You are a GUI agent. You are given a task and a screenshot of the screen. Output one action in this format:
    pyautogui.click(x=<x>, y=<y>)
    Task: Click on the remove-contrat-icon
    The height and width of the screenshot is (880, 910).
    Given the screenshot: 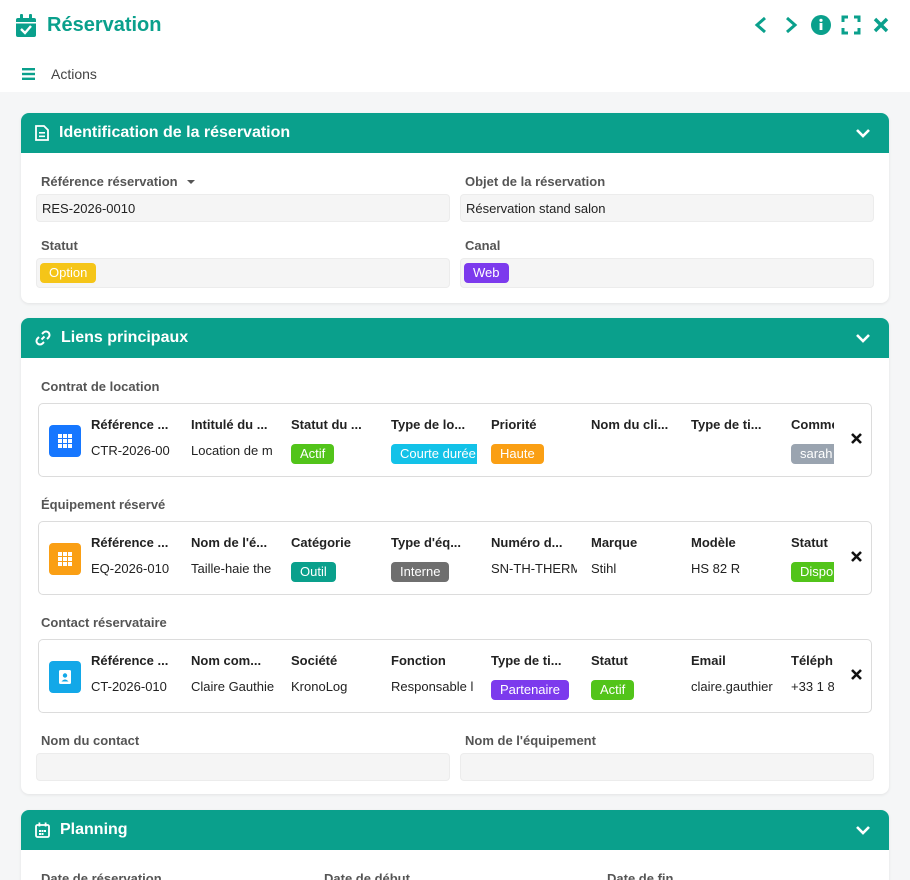 What is the action you would take?
    pyautogui.click(x=856, y=438)
    